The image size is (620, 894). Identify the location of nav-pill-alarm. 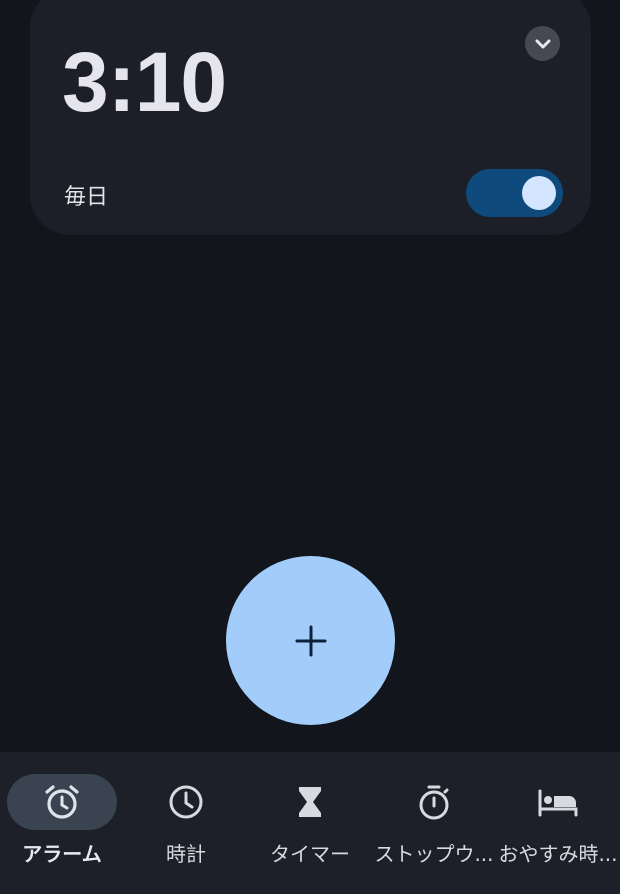
(62, 802).